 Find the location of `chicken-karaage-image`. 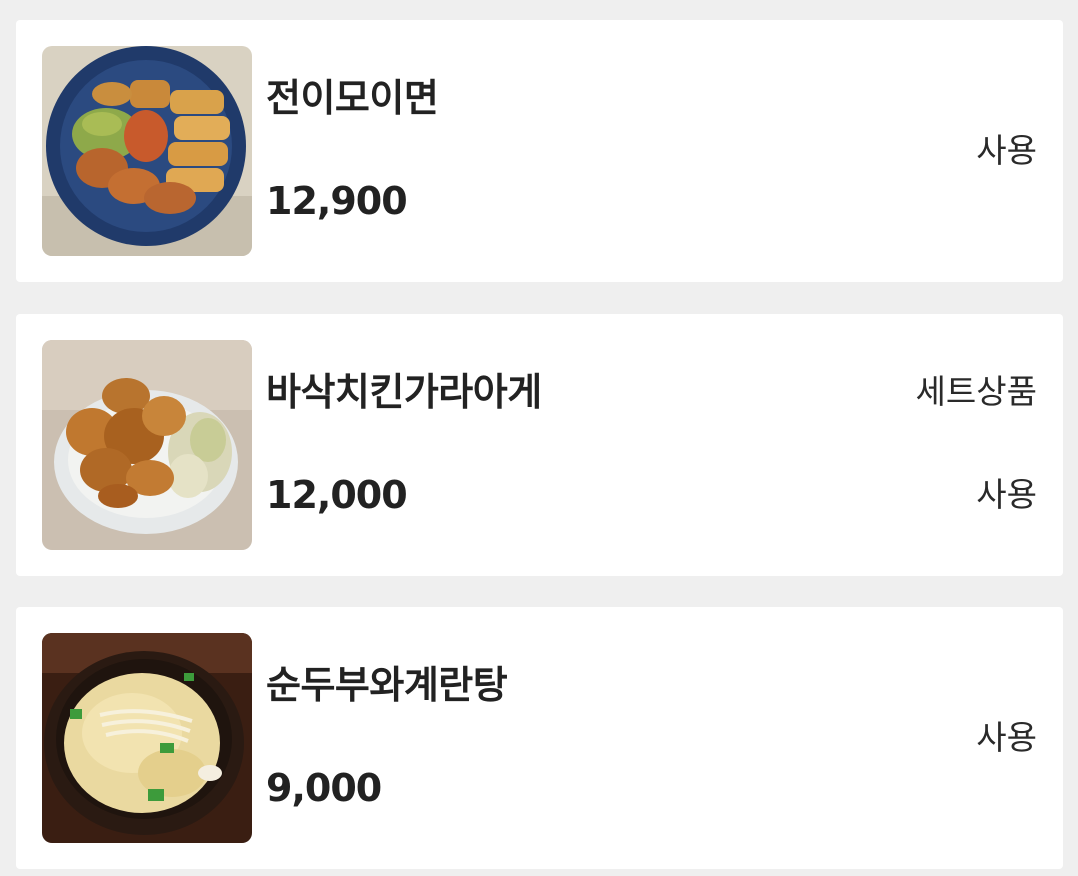

chicken-karaage-image is located at coordinates (147, 445).